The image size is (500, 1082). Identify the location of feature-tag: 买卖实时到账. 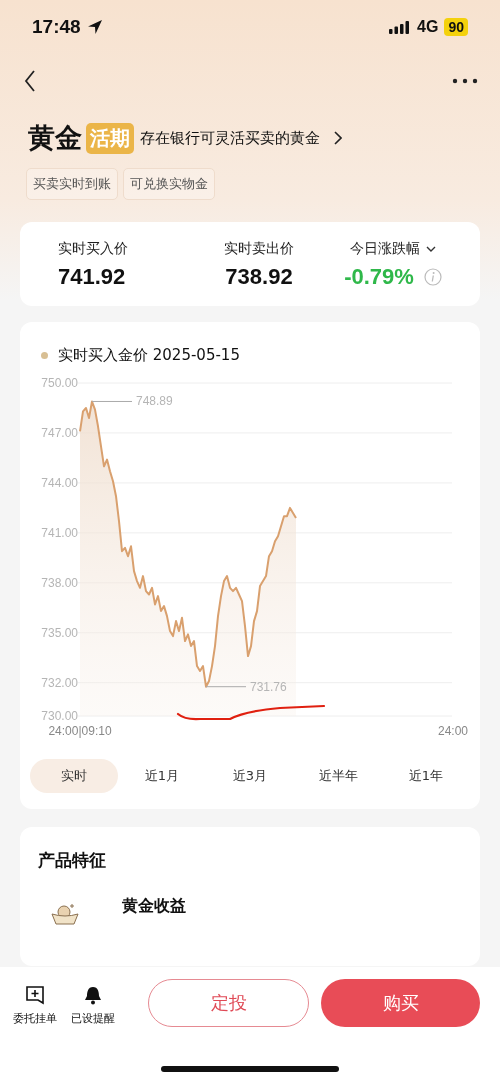
(72, 184).